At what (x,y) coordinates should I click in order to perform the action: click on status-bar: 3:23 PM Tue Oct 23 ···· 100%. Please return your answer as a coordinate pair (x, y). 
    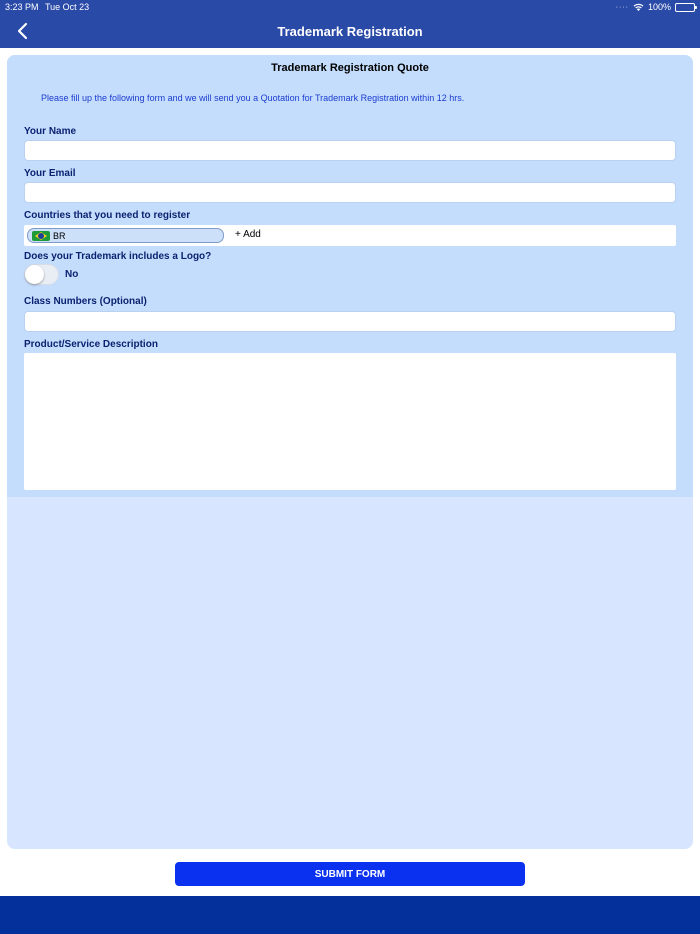
    Looking at the image, I should click on (350, 7).